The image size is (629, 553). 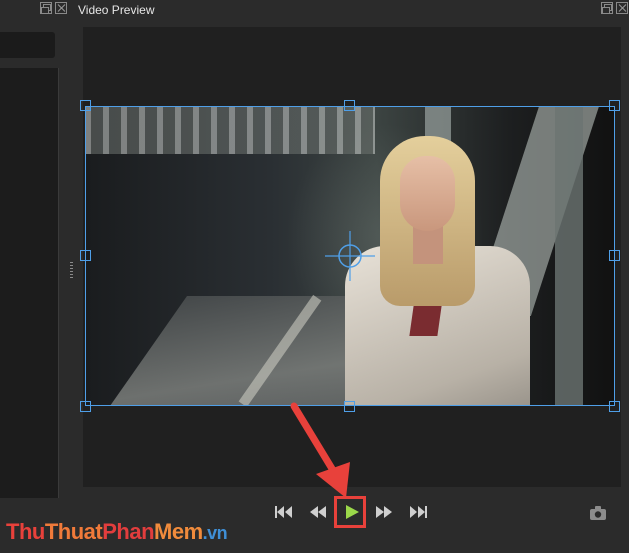 What do you see at coordinates (215, 533) in the screenshot?
I see `watermark-part: .vn` at bounding box center [215, 533].